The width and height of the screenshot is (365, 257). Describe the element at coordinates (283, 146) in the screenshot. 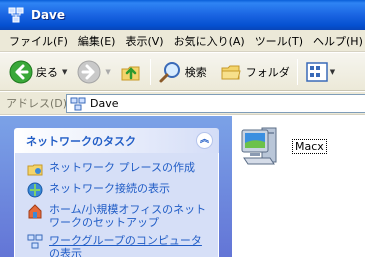

I see `computer-item: Macx` at that location.